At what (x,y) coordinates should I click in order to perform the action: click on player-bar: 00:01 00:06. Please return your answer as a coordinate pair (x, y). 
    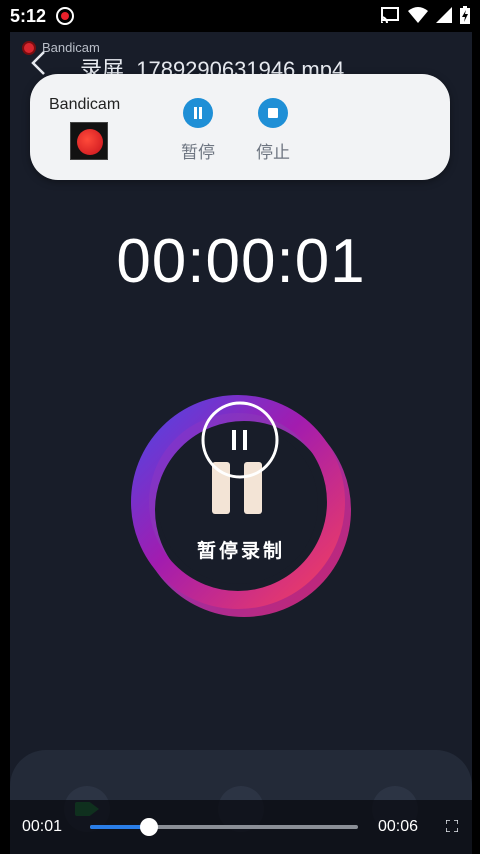
    Looking at the image, I should click on (241, 827).